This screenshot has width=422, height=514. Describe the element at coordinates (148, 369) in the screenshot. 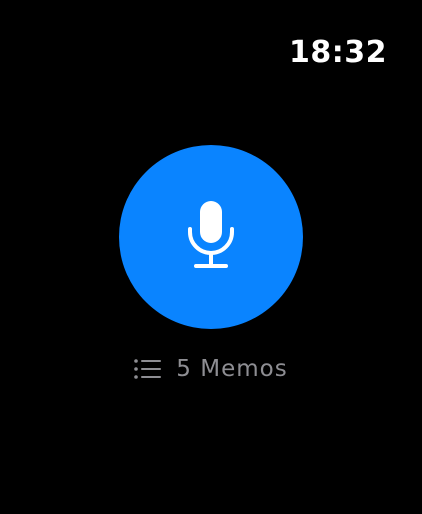

I see `list-icon` at that location.